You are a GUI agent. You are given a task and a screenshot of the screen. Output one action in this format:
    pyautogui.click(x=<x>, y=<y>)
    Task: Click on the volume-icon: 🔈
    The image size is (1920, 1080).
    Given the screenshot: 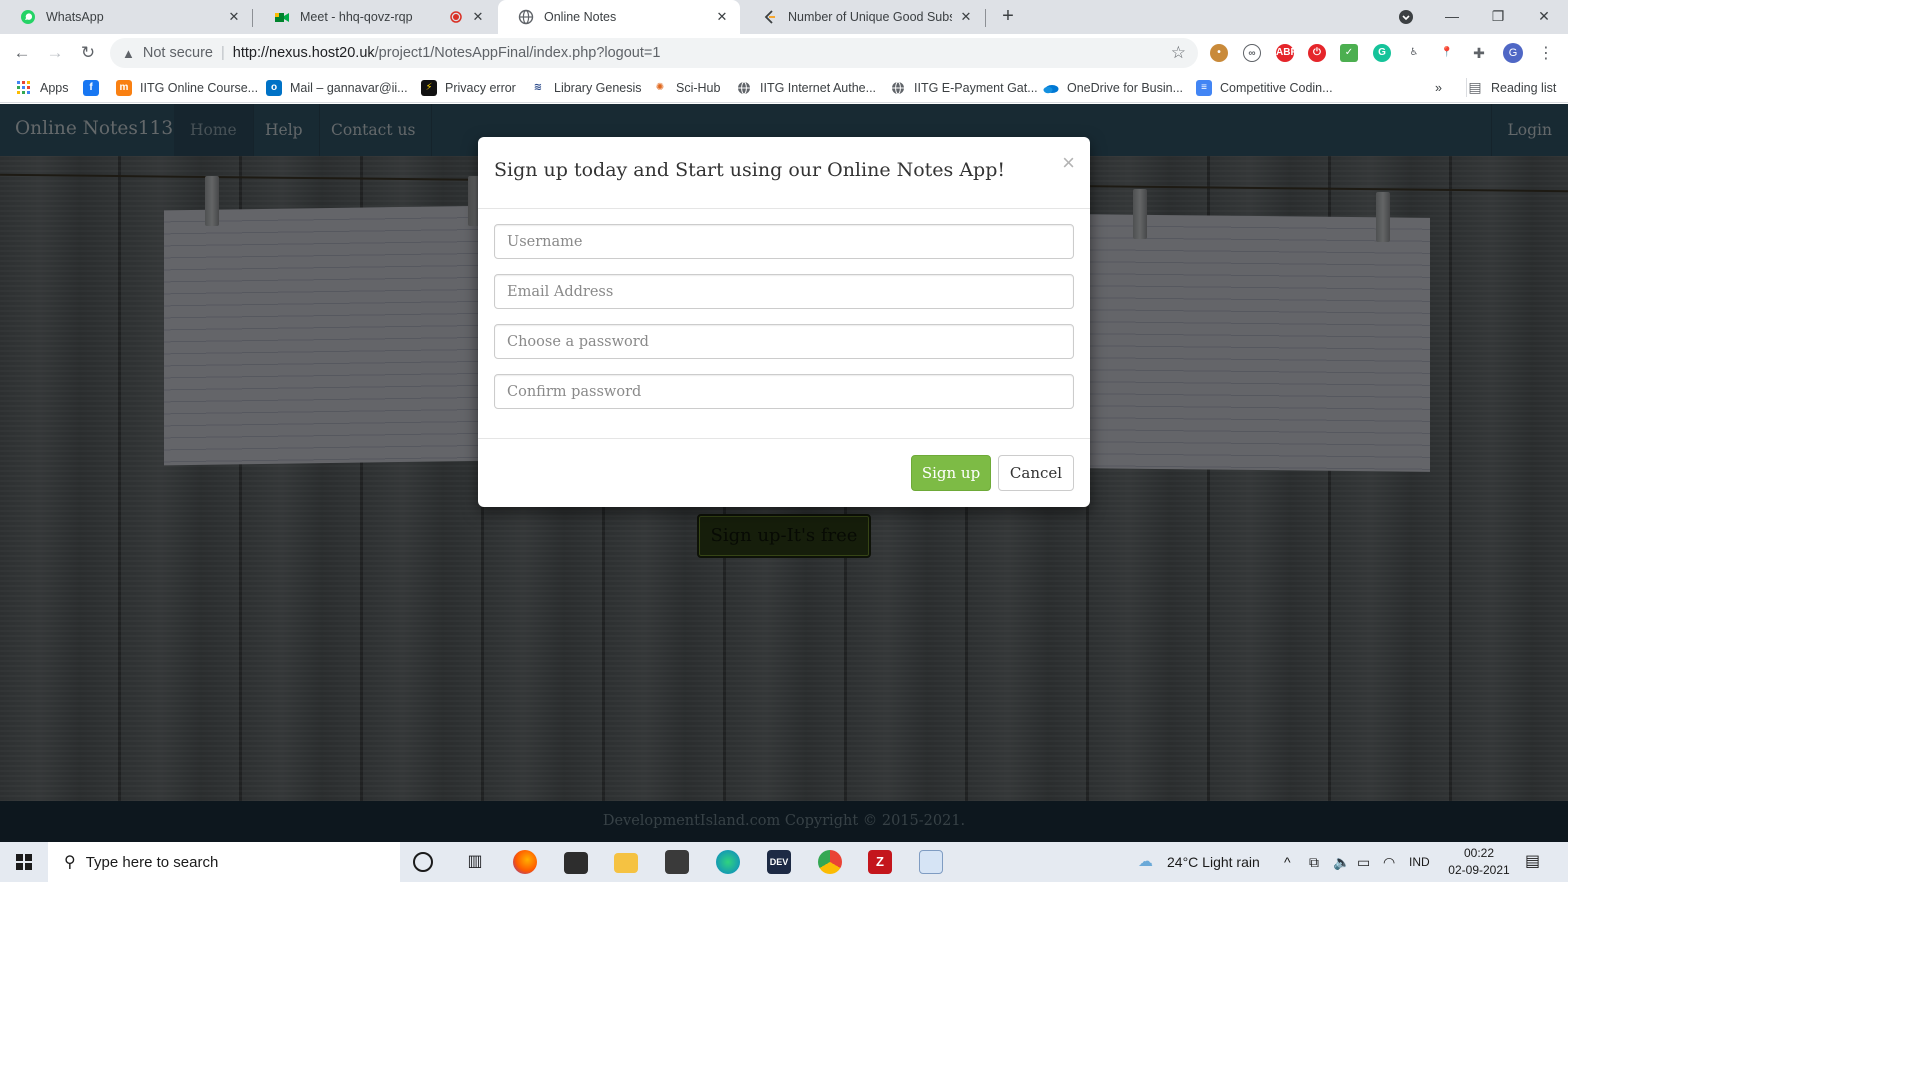 What is the action you would take?
    pyautogui.click(x=1341, y=862)
    